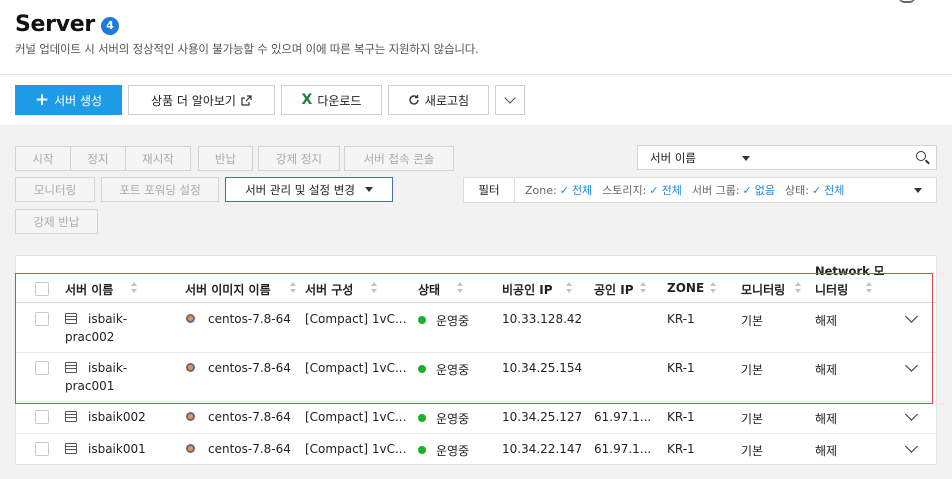  I want to click on storage-filter-label: 스토리지:, so click(624, 190).